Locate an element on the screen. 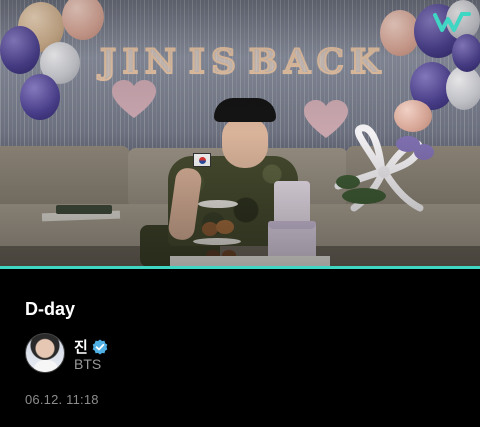 This screenshot has width=480, height=427. artist-group: BTS is located at coordinates (88, 364).